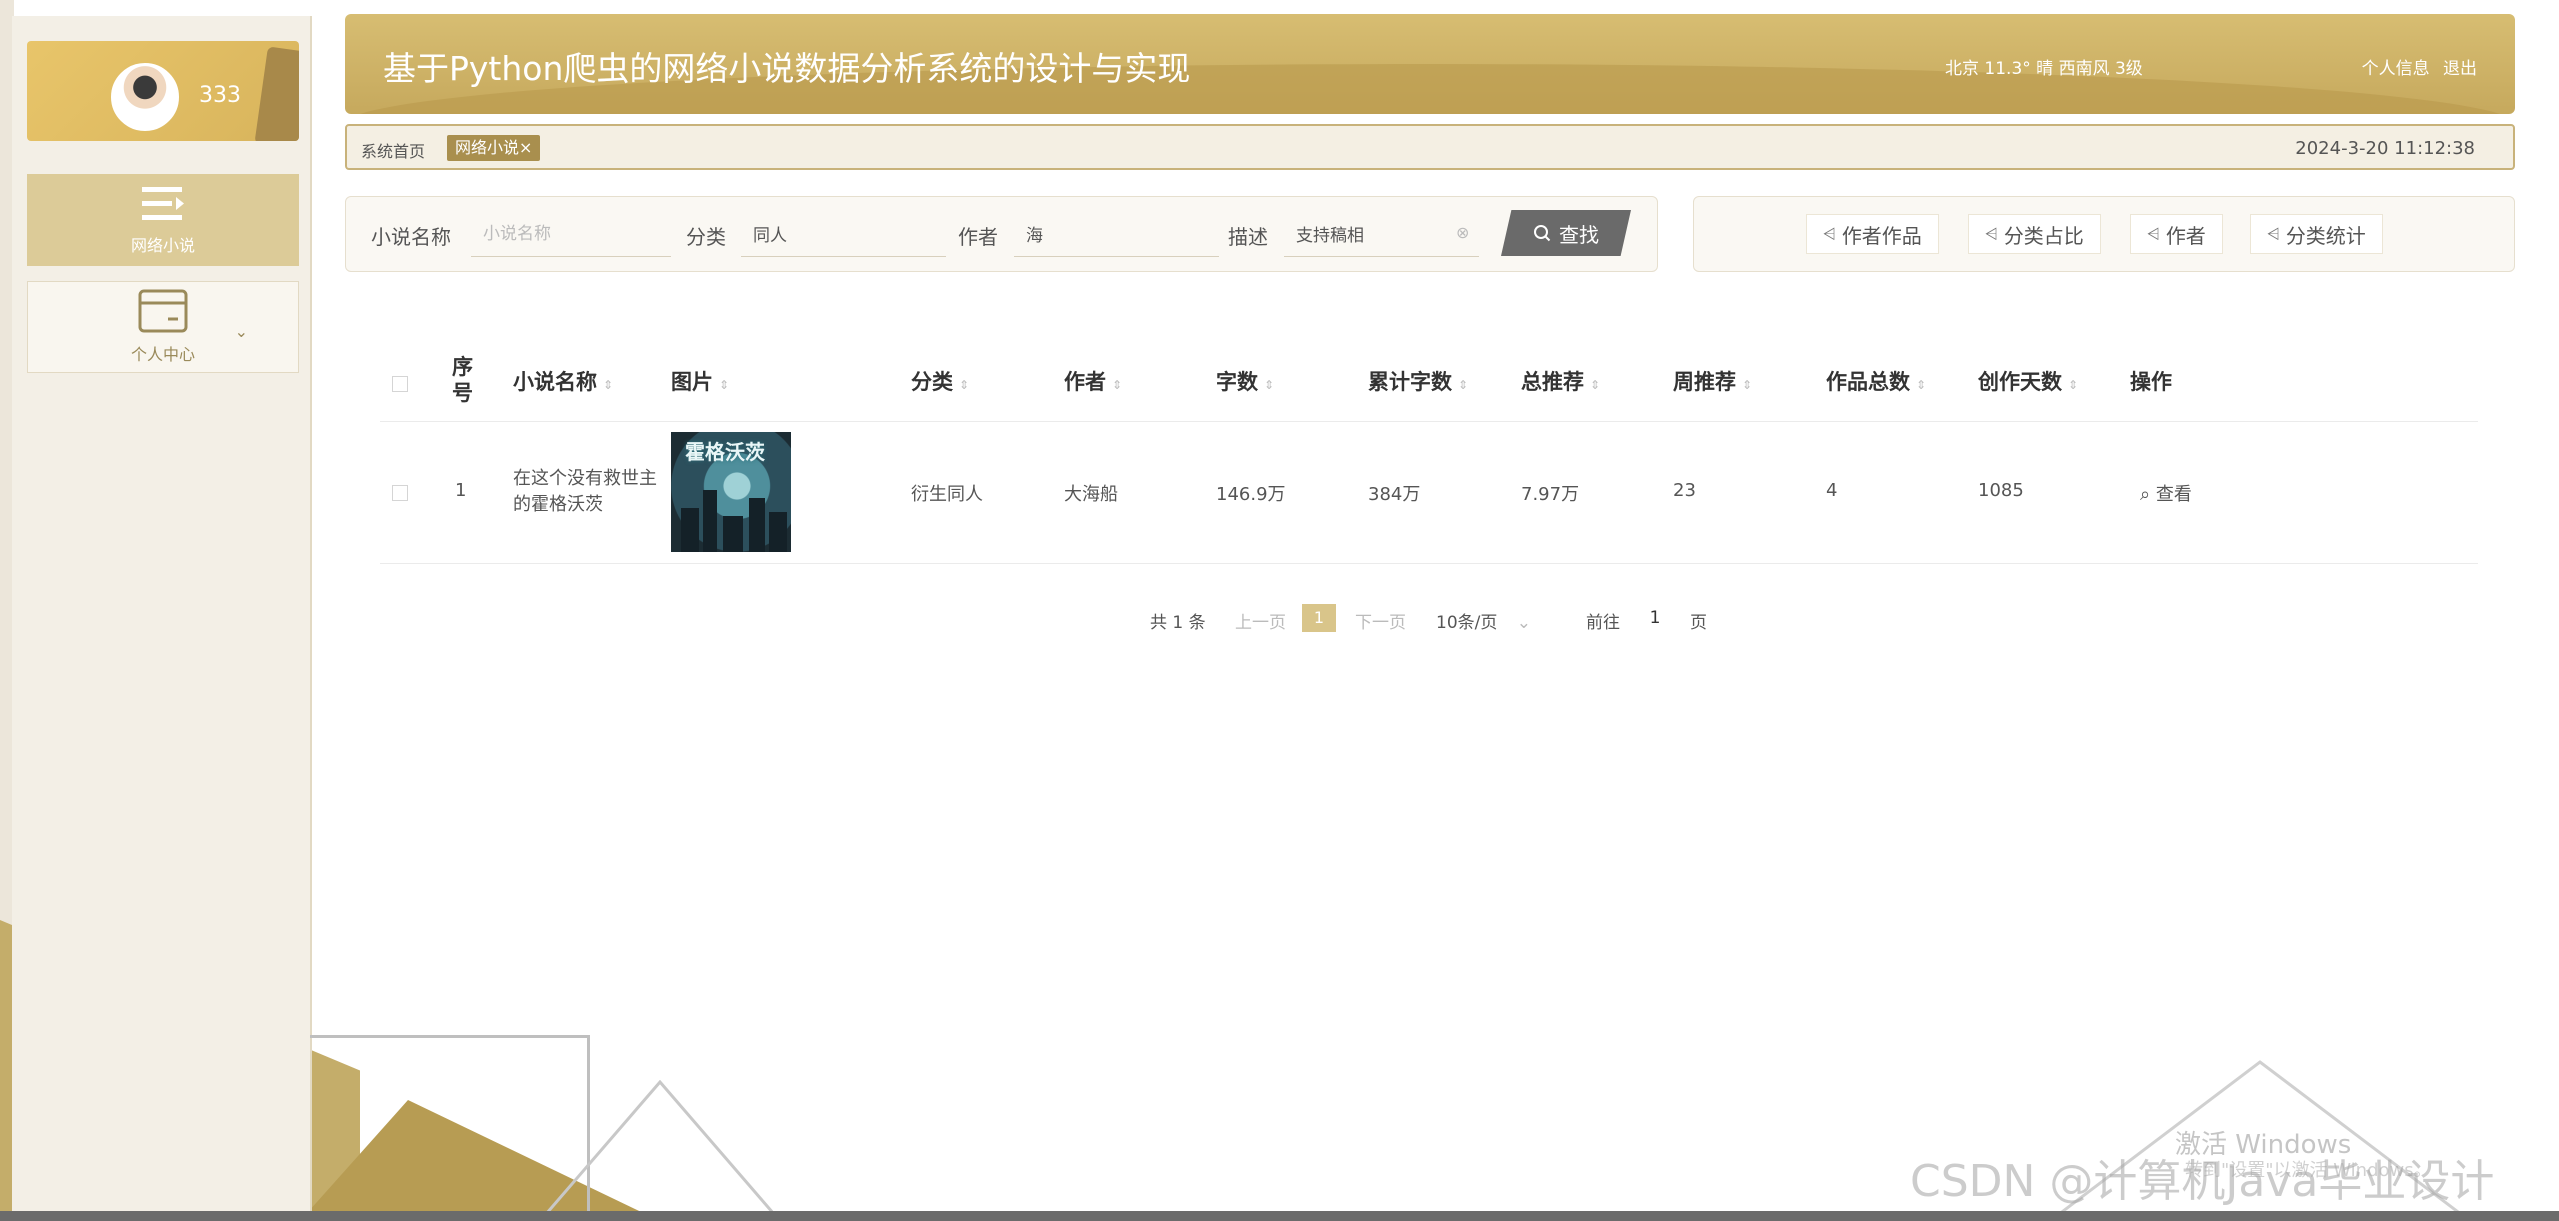 The width and height of the screenshot is (2559, 1221). Describe the element at coordinates (241, 331) in the screenshot. I see `chevron-down-icon: ⌄` at that location.